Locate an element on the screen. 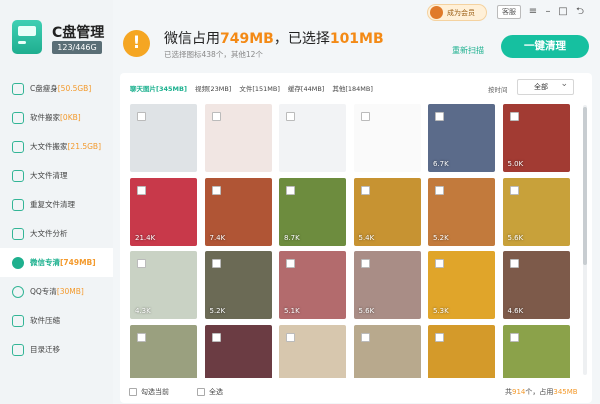 Image resolution: width=600 pixels, height=404 pixels. image-thumbnail: 5.0K is located at coordinates (536, 138).